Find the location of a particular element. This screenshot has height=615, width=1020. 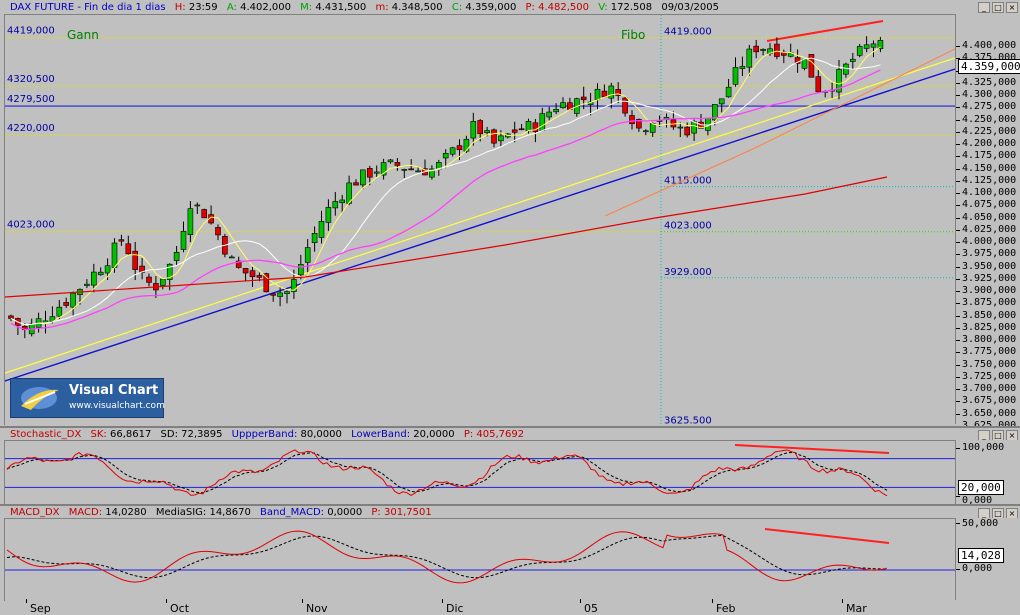

stoch-current-value: 20,000 is located at coordinates (981, 487).